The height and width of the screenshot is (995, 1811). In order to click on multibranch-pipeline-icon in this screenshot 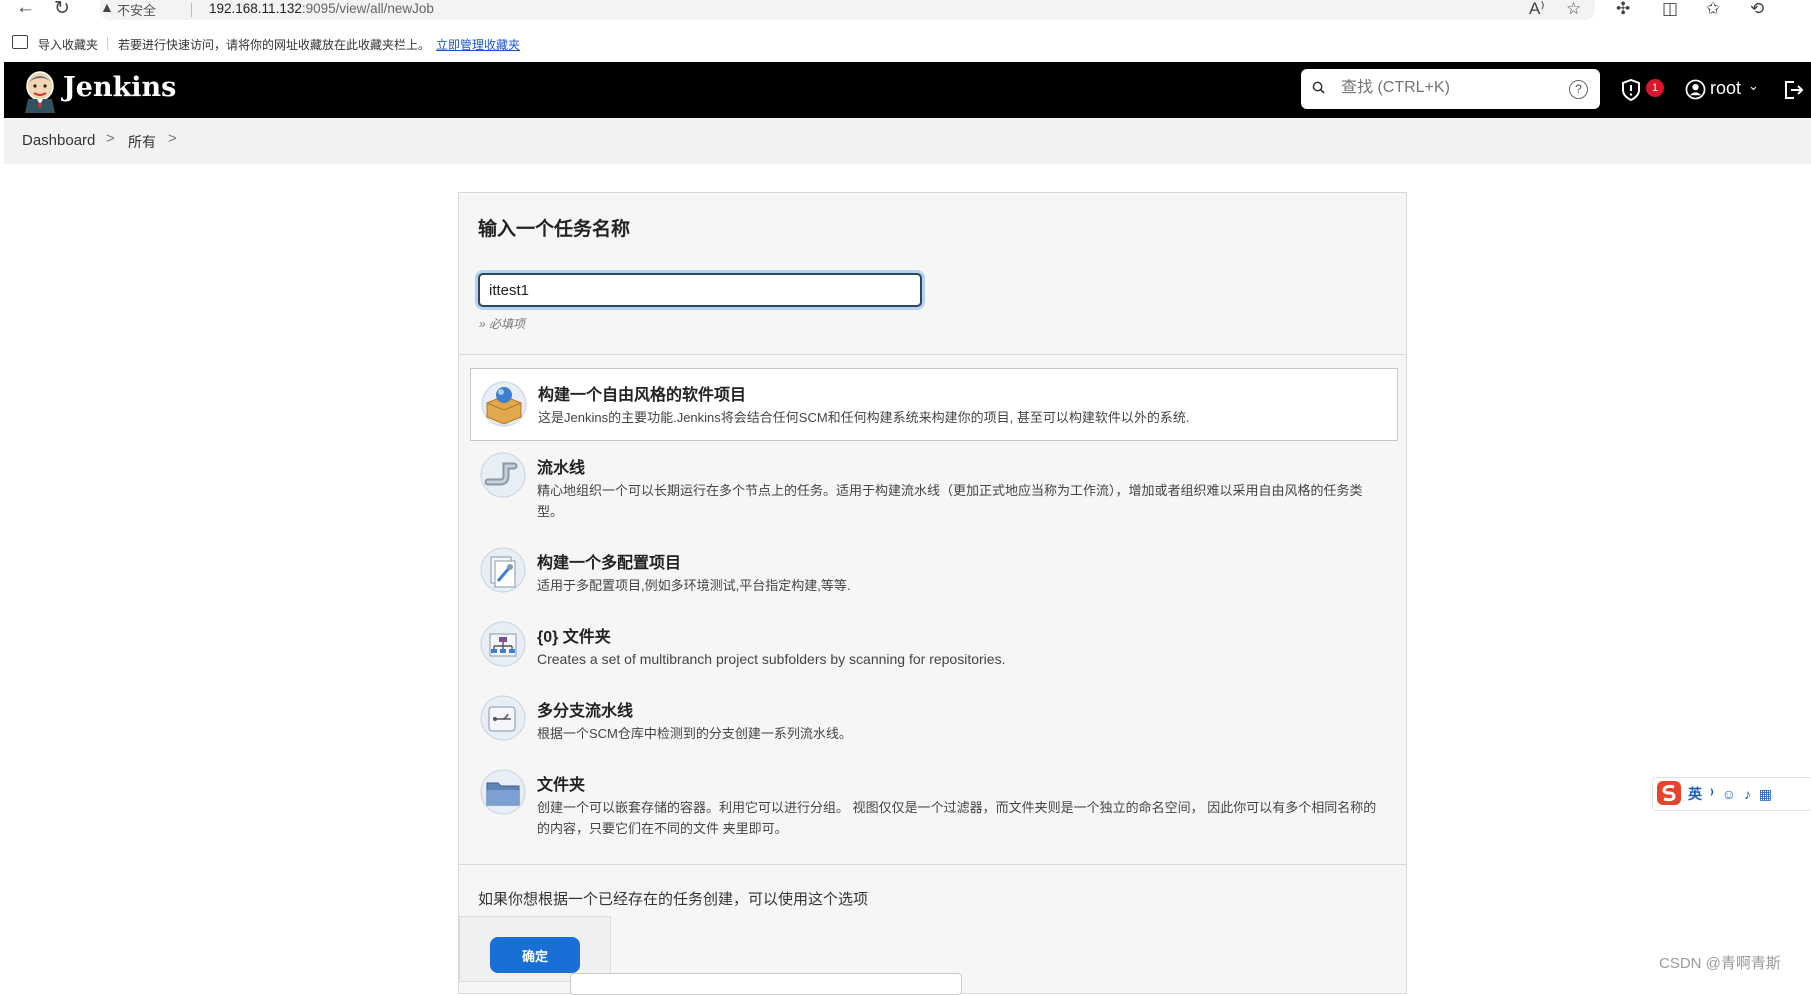, I will do `click(503, 718)`.